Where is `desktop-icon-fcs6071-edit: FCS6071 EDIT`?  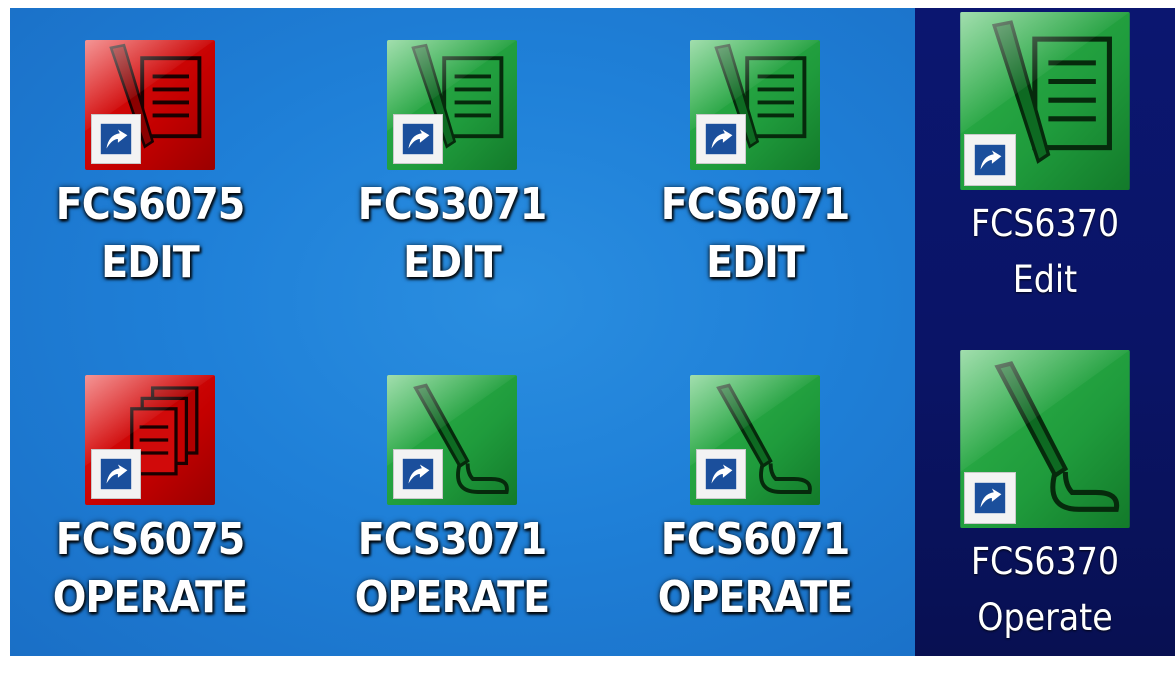 desktop-icon-fcs6071-edit: FCS6071 EDIT is located at coordinates (755, 190).